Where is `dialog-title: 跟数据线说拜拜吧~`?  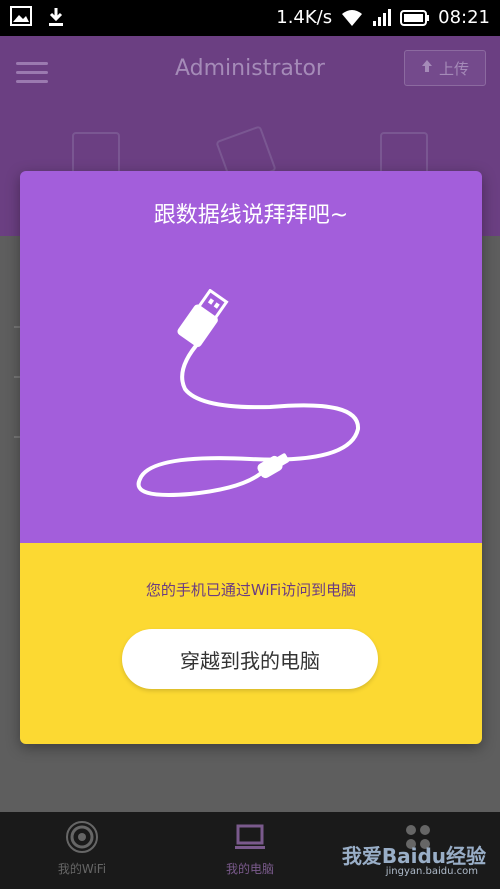
dialog-title: 跟数据线说拜拜吧~ is located at coordinates (251, 215).